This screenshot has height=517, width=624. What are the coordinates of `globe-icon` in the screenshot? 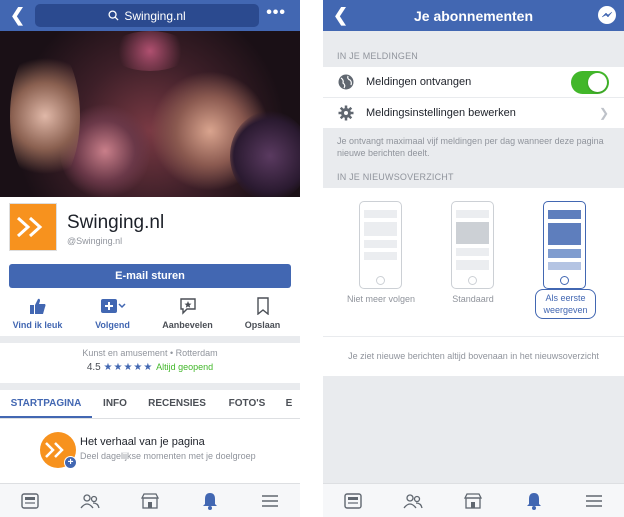 It's located at (346, 82).